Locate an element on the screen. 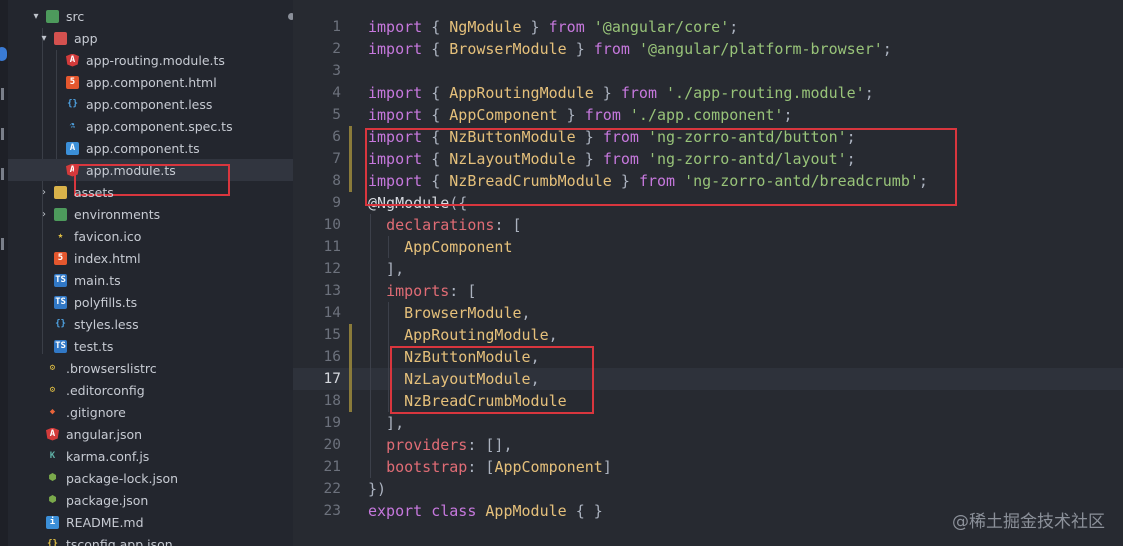 This screenshot has width=1123, height=546. code-text: imports: [ is located at coordinates (422, 291).